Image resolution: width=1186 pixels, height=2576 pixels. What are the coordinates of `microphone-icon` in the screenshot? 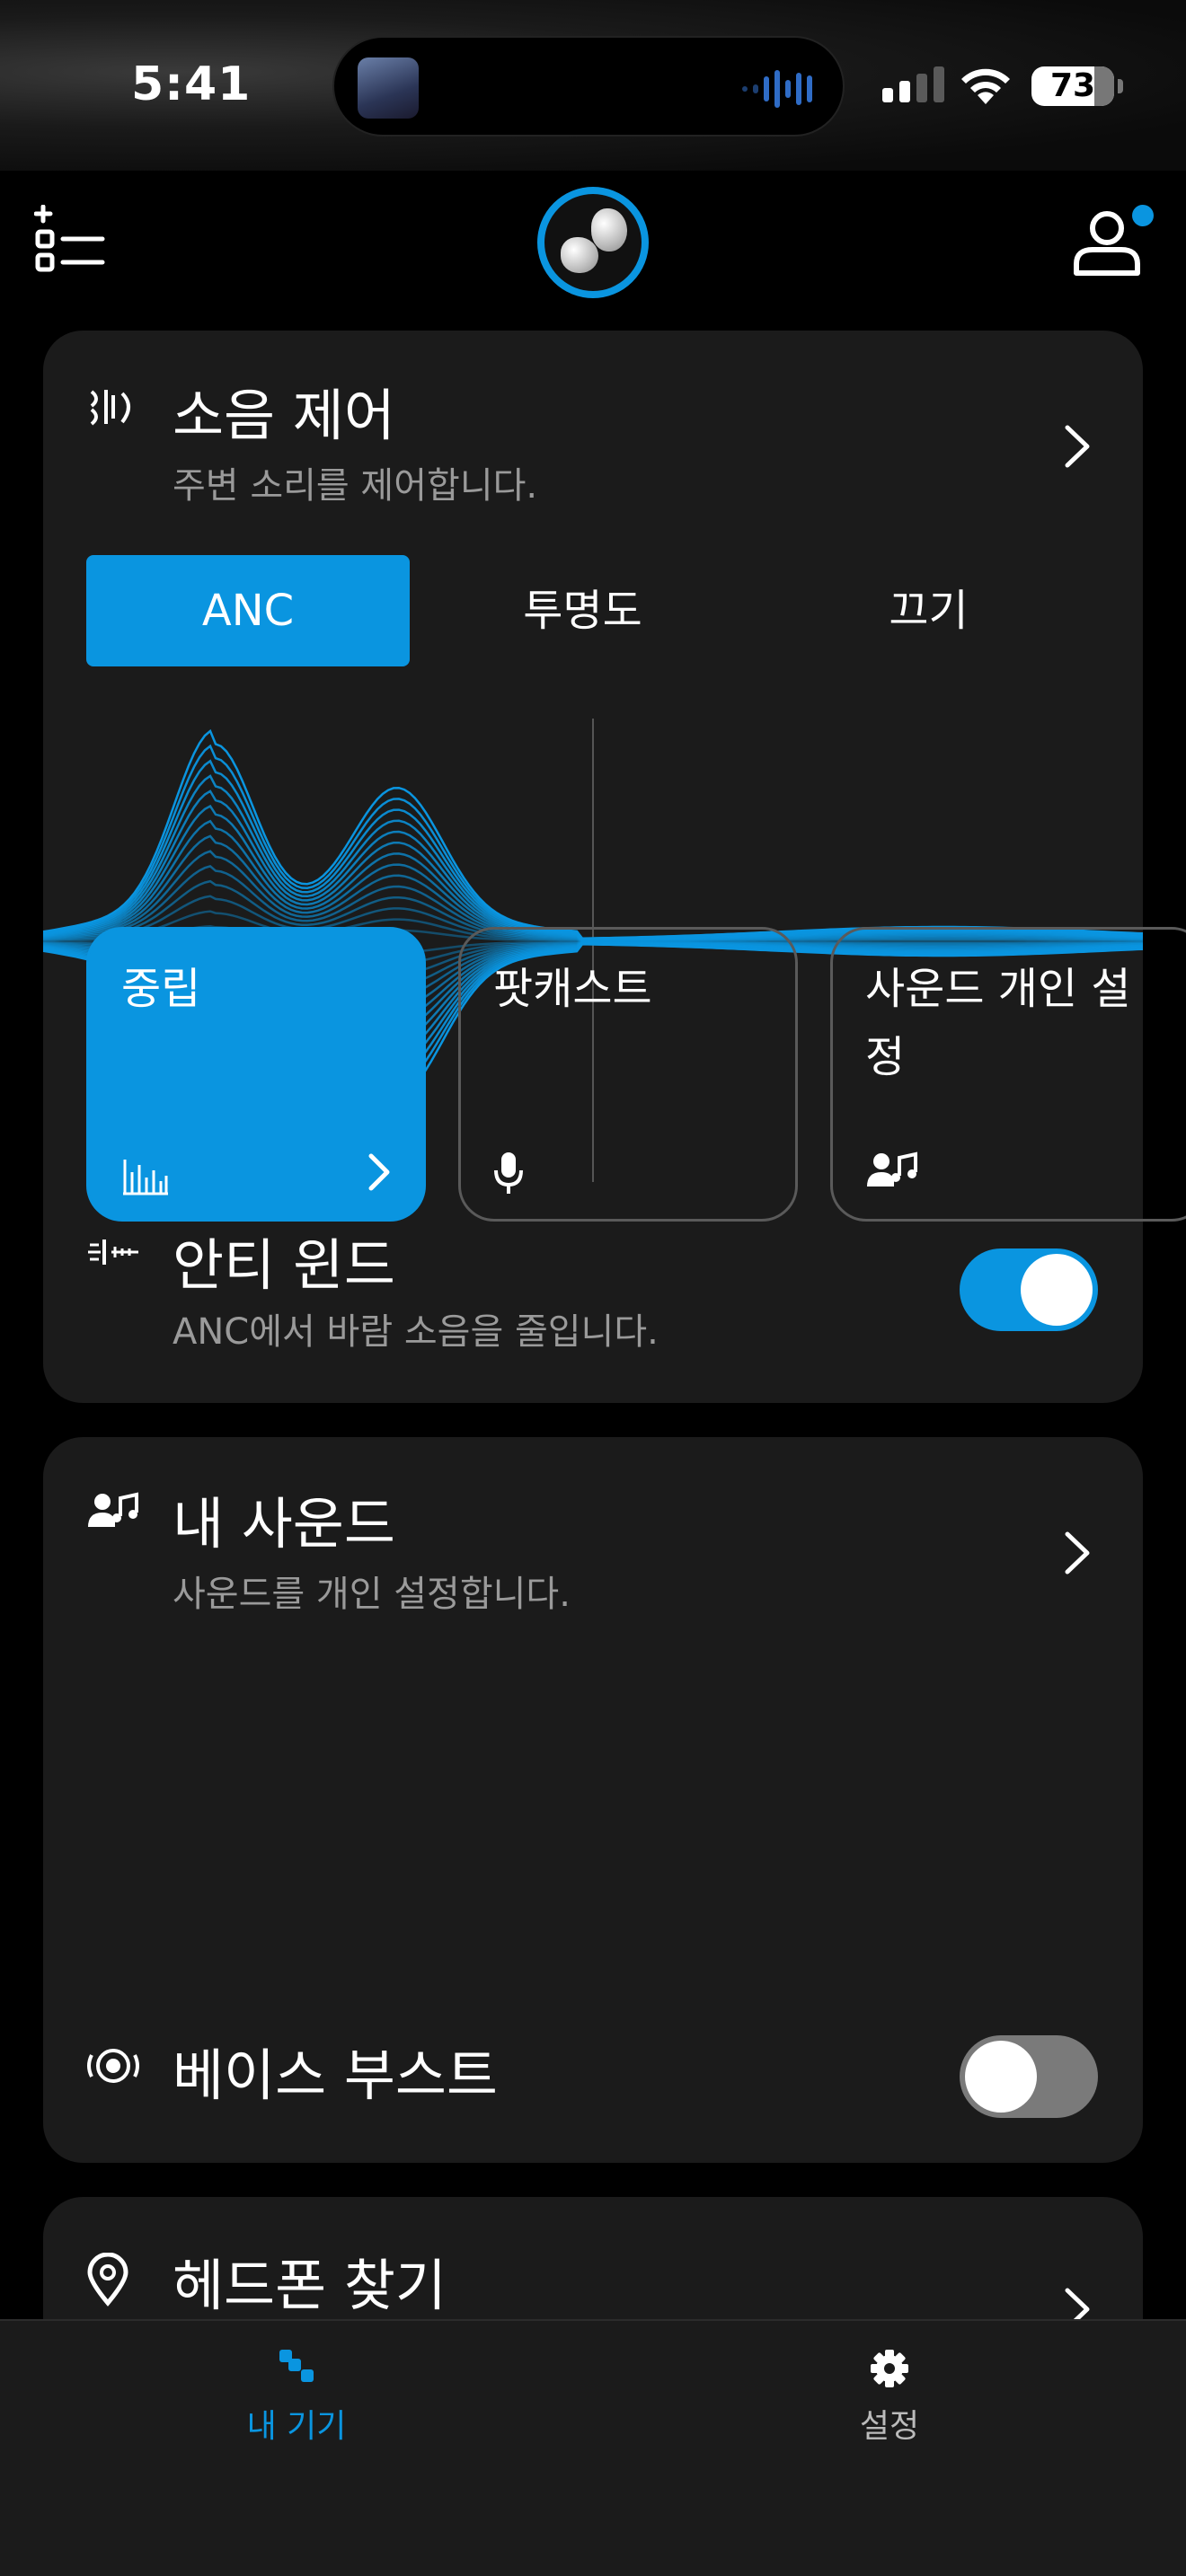 It's located at (508, 1173).